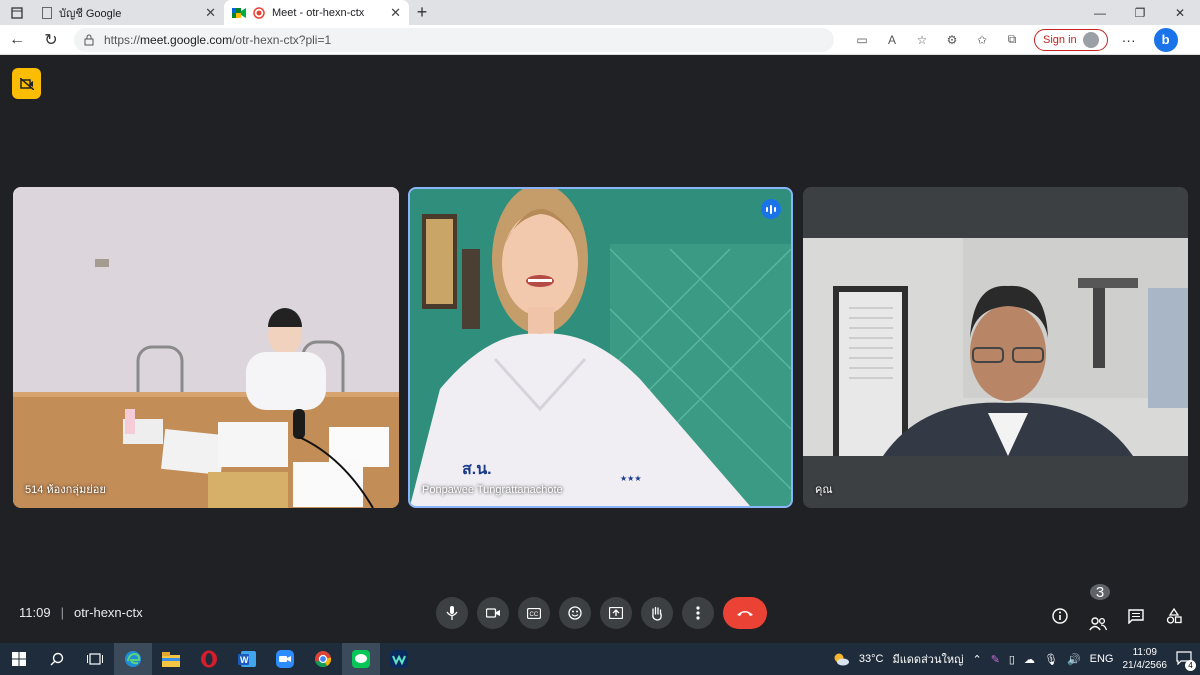 The height and width of the screenshot is (675, 1200). Describe the element at coordinates (952, 40) in the screenshot. I see `extensions-icon: ⚙` at that location.